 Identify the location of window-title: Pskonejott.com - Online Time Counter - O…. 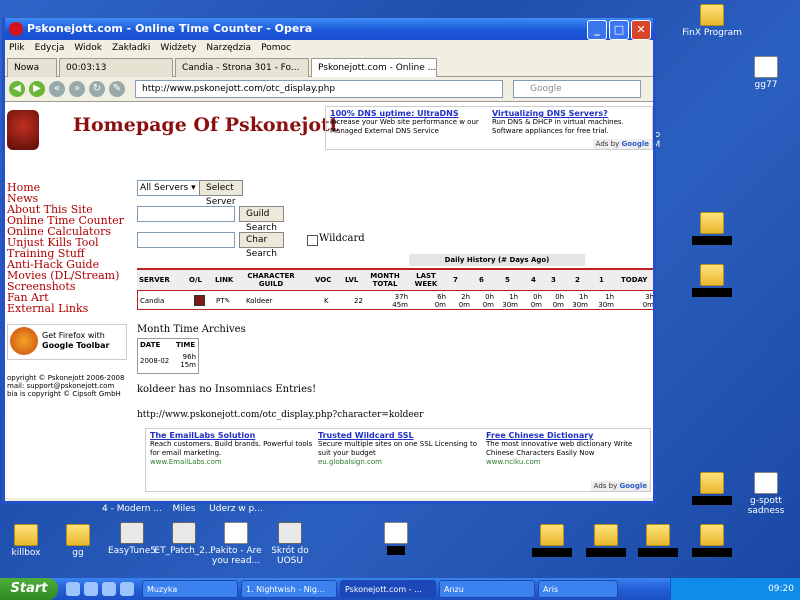
(170, 28).